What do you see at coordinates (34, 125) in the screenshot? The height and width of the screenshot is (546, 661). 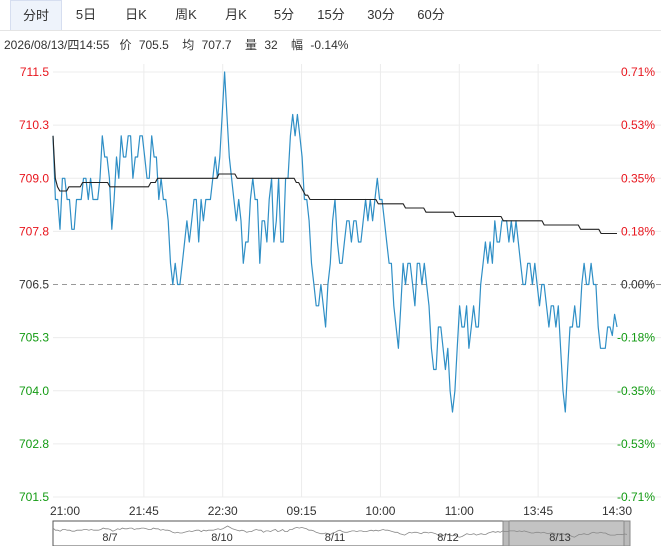 I see `y-tick-label: 710.3` at bounding box center [34, 125].